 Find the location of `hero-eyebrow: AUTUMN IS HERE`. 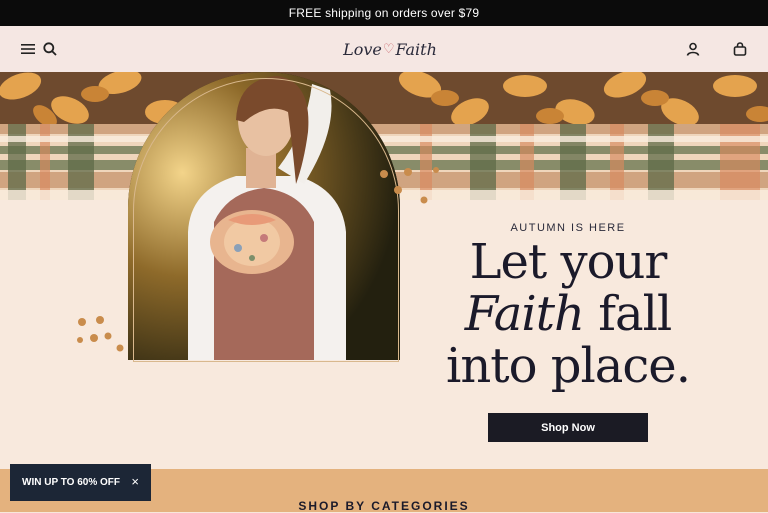

hero-eyebrow: AUTUMN IS HERE is located at coordinates (568, 228).